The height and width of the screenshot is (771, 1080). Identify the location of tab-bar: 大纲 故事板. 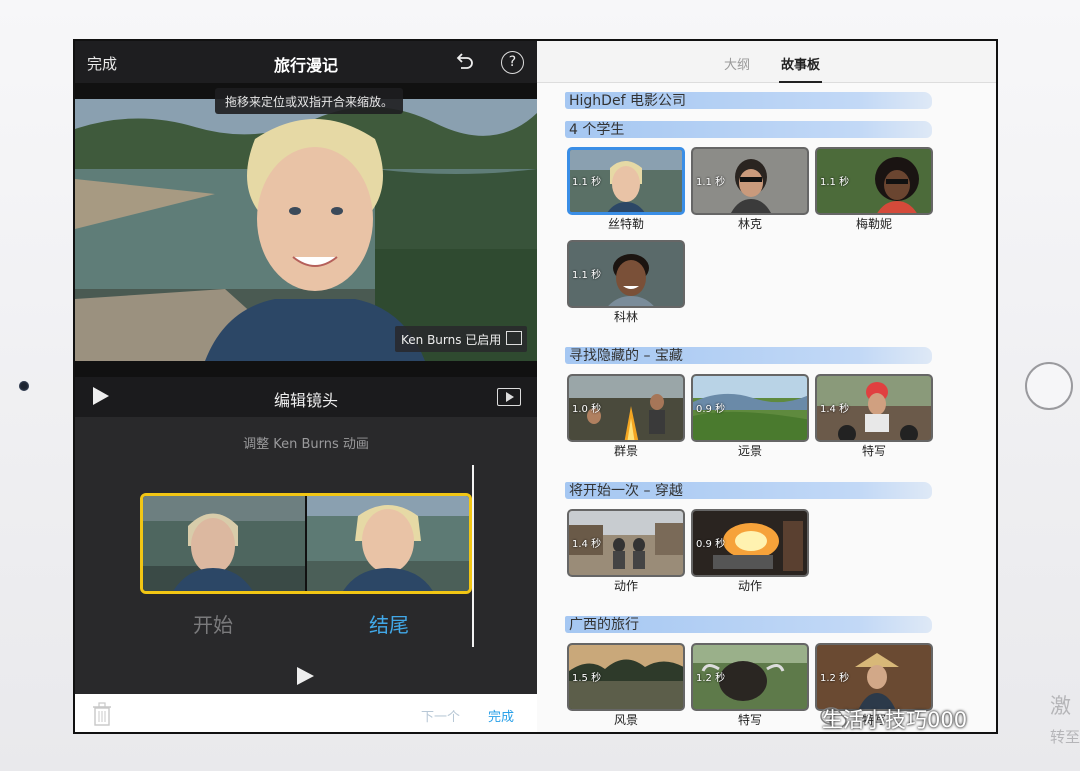
(766, 62).